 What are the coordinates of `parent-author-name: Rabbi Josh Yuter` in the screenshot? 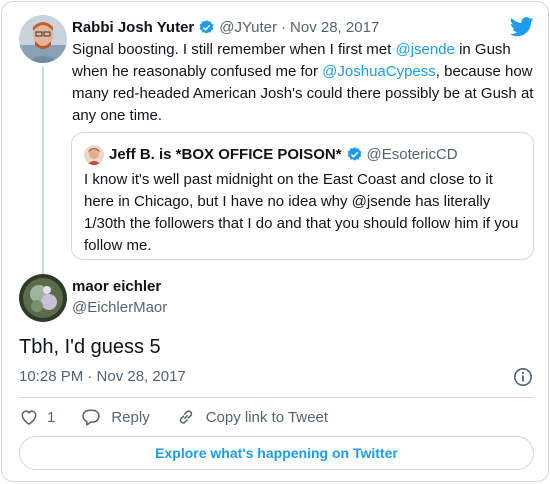 It's located at (133, 27).